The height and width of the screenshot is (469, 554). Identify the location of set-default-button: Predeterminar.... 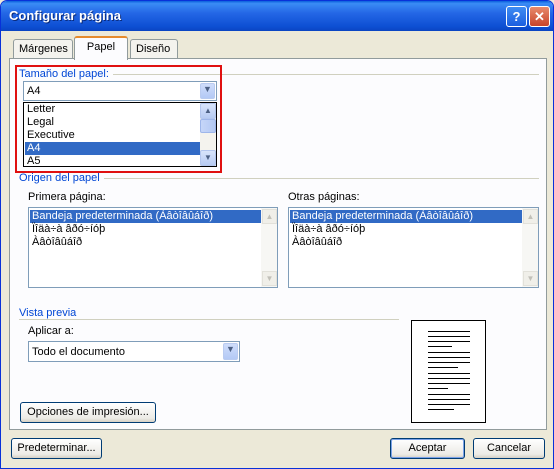
(56, 448).